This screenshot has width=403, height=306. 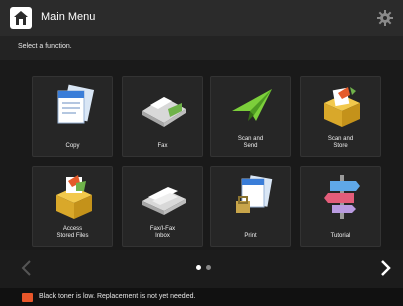 I want to click on tile-scan-and-store: Scan and Store, so click(x=340, y=116).